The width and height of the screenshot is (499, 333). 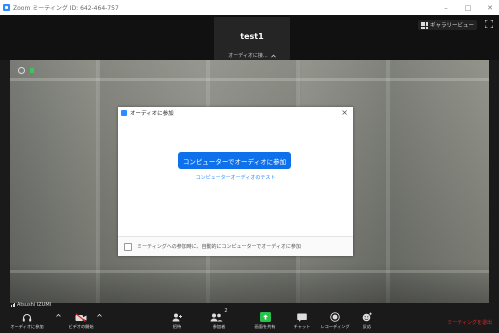 I want to click on chat-icon, so click(x=302, y=317).